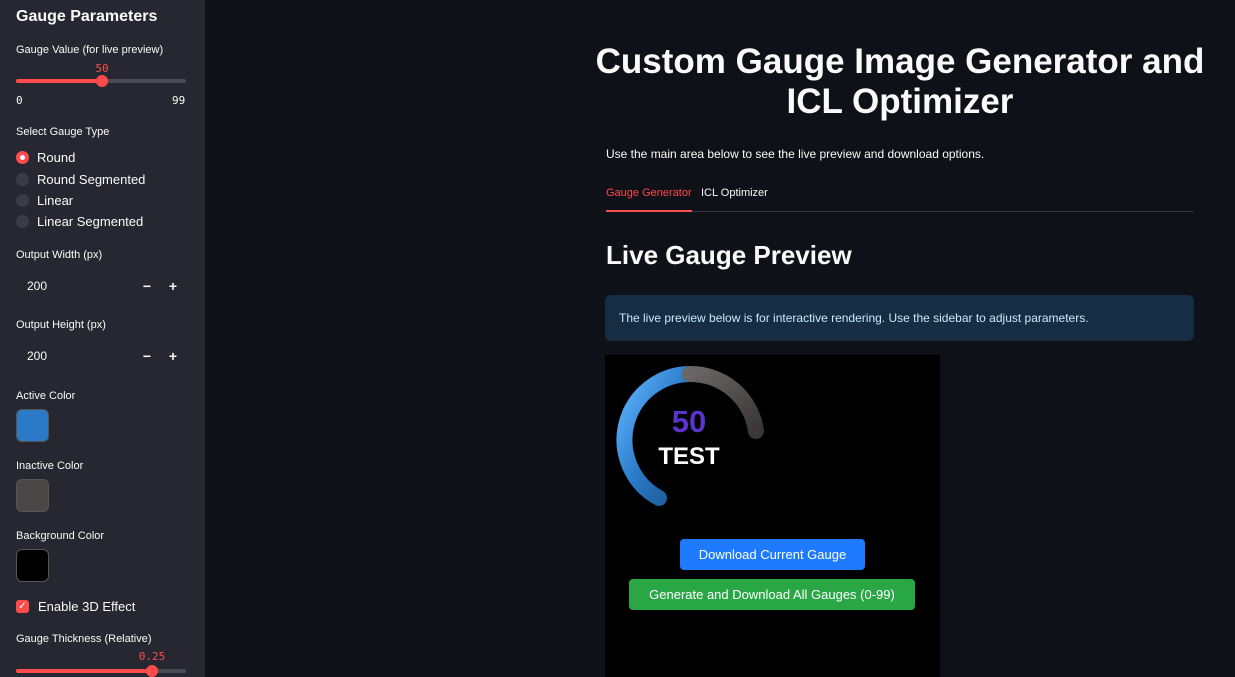  Describe the element at coordinates (32, 565) in the screenshot. I see `background-color-picker` at that location.